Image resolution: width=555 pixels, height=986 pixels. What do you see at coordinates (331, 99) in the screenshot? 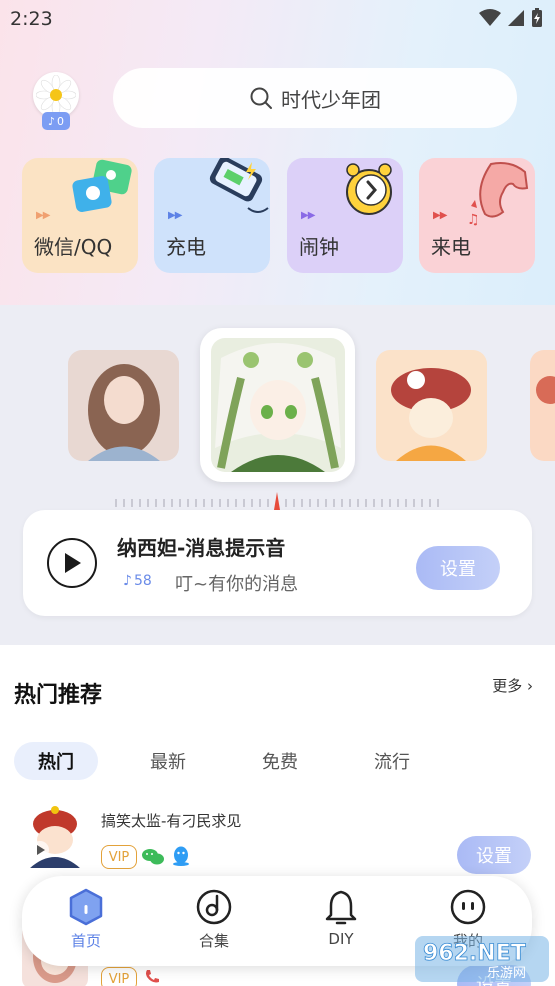
I see `search-placeholder: 时代少年团` at bounding box center [331, 99].